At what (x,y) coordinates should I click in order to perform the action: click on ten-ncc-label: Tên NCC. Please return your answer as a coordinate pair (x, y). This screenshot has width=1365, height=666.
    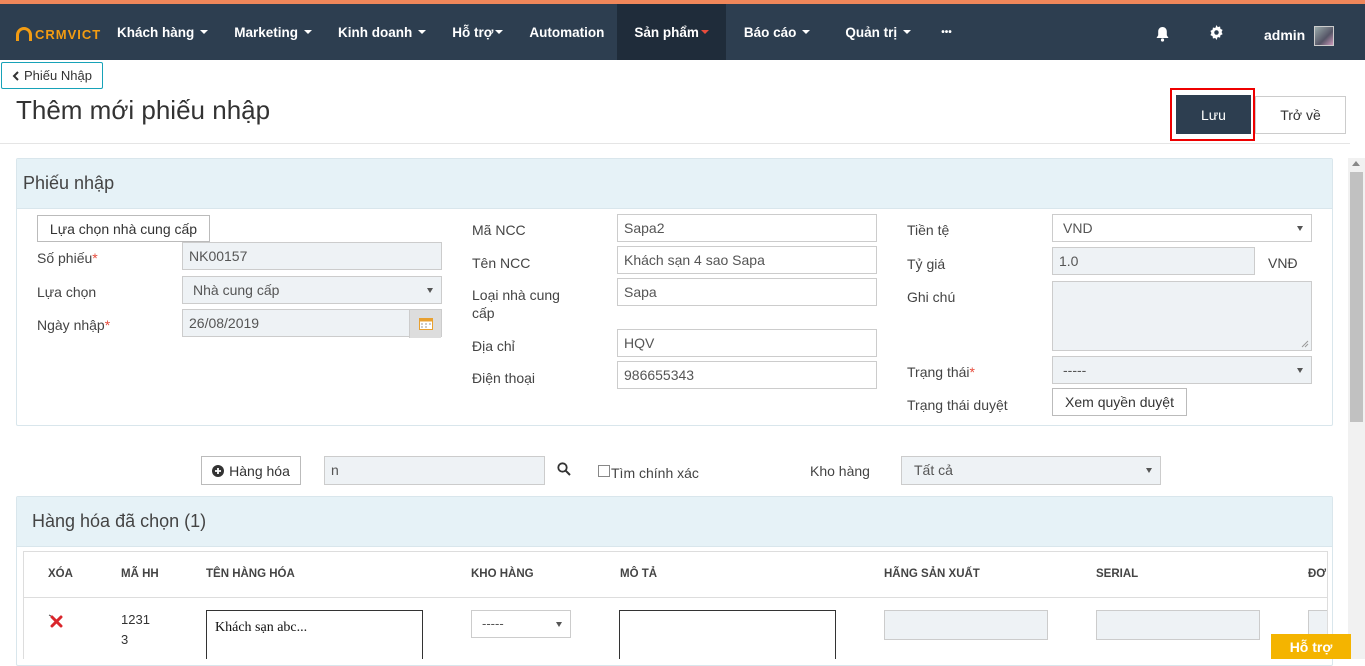
    Looking at the image, I should click on (501, 263).